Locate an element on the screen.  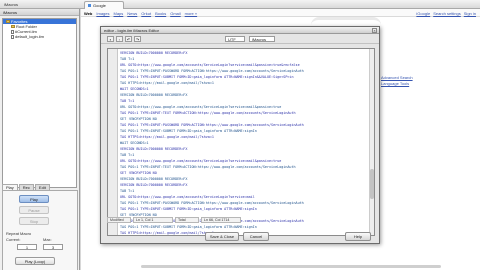
nav-news: News is located at coordinates (132, 13).